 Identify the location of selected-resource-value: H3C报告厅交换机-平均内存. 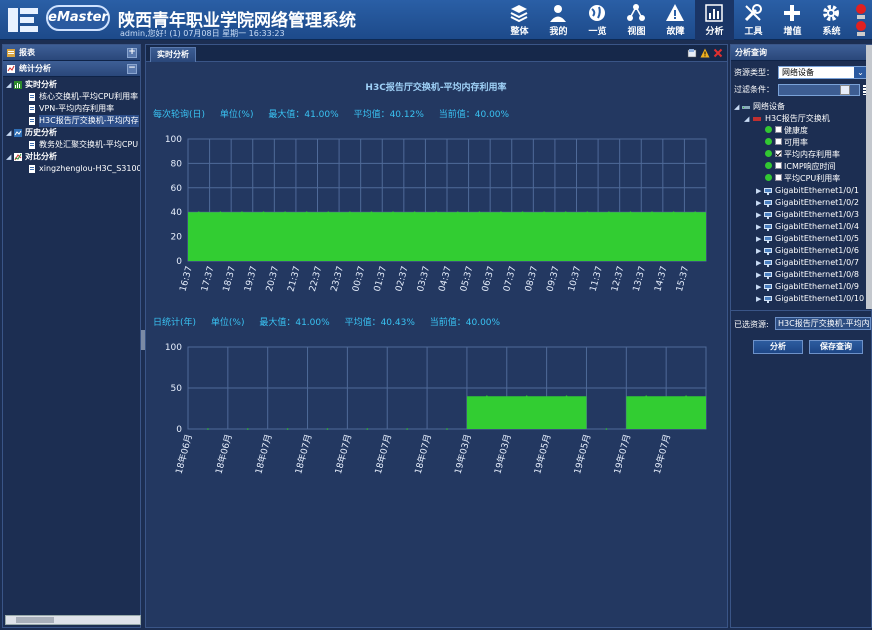
(823, 323).